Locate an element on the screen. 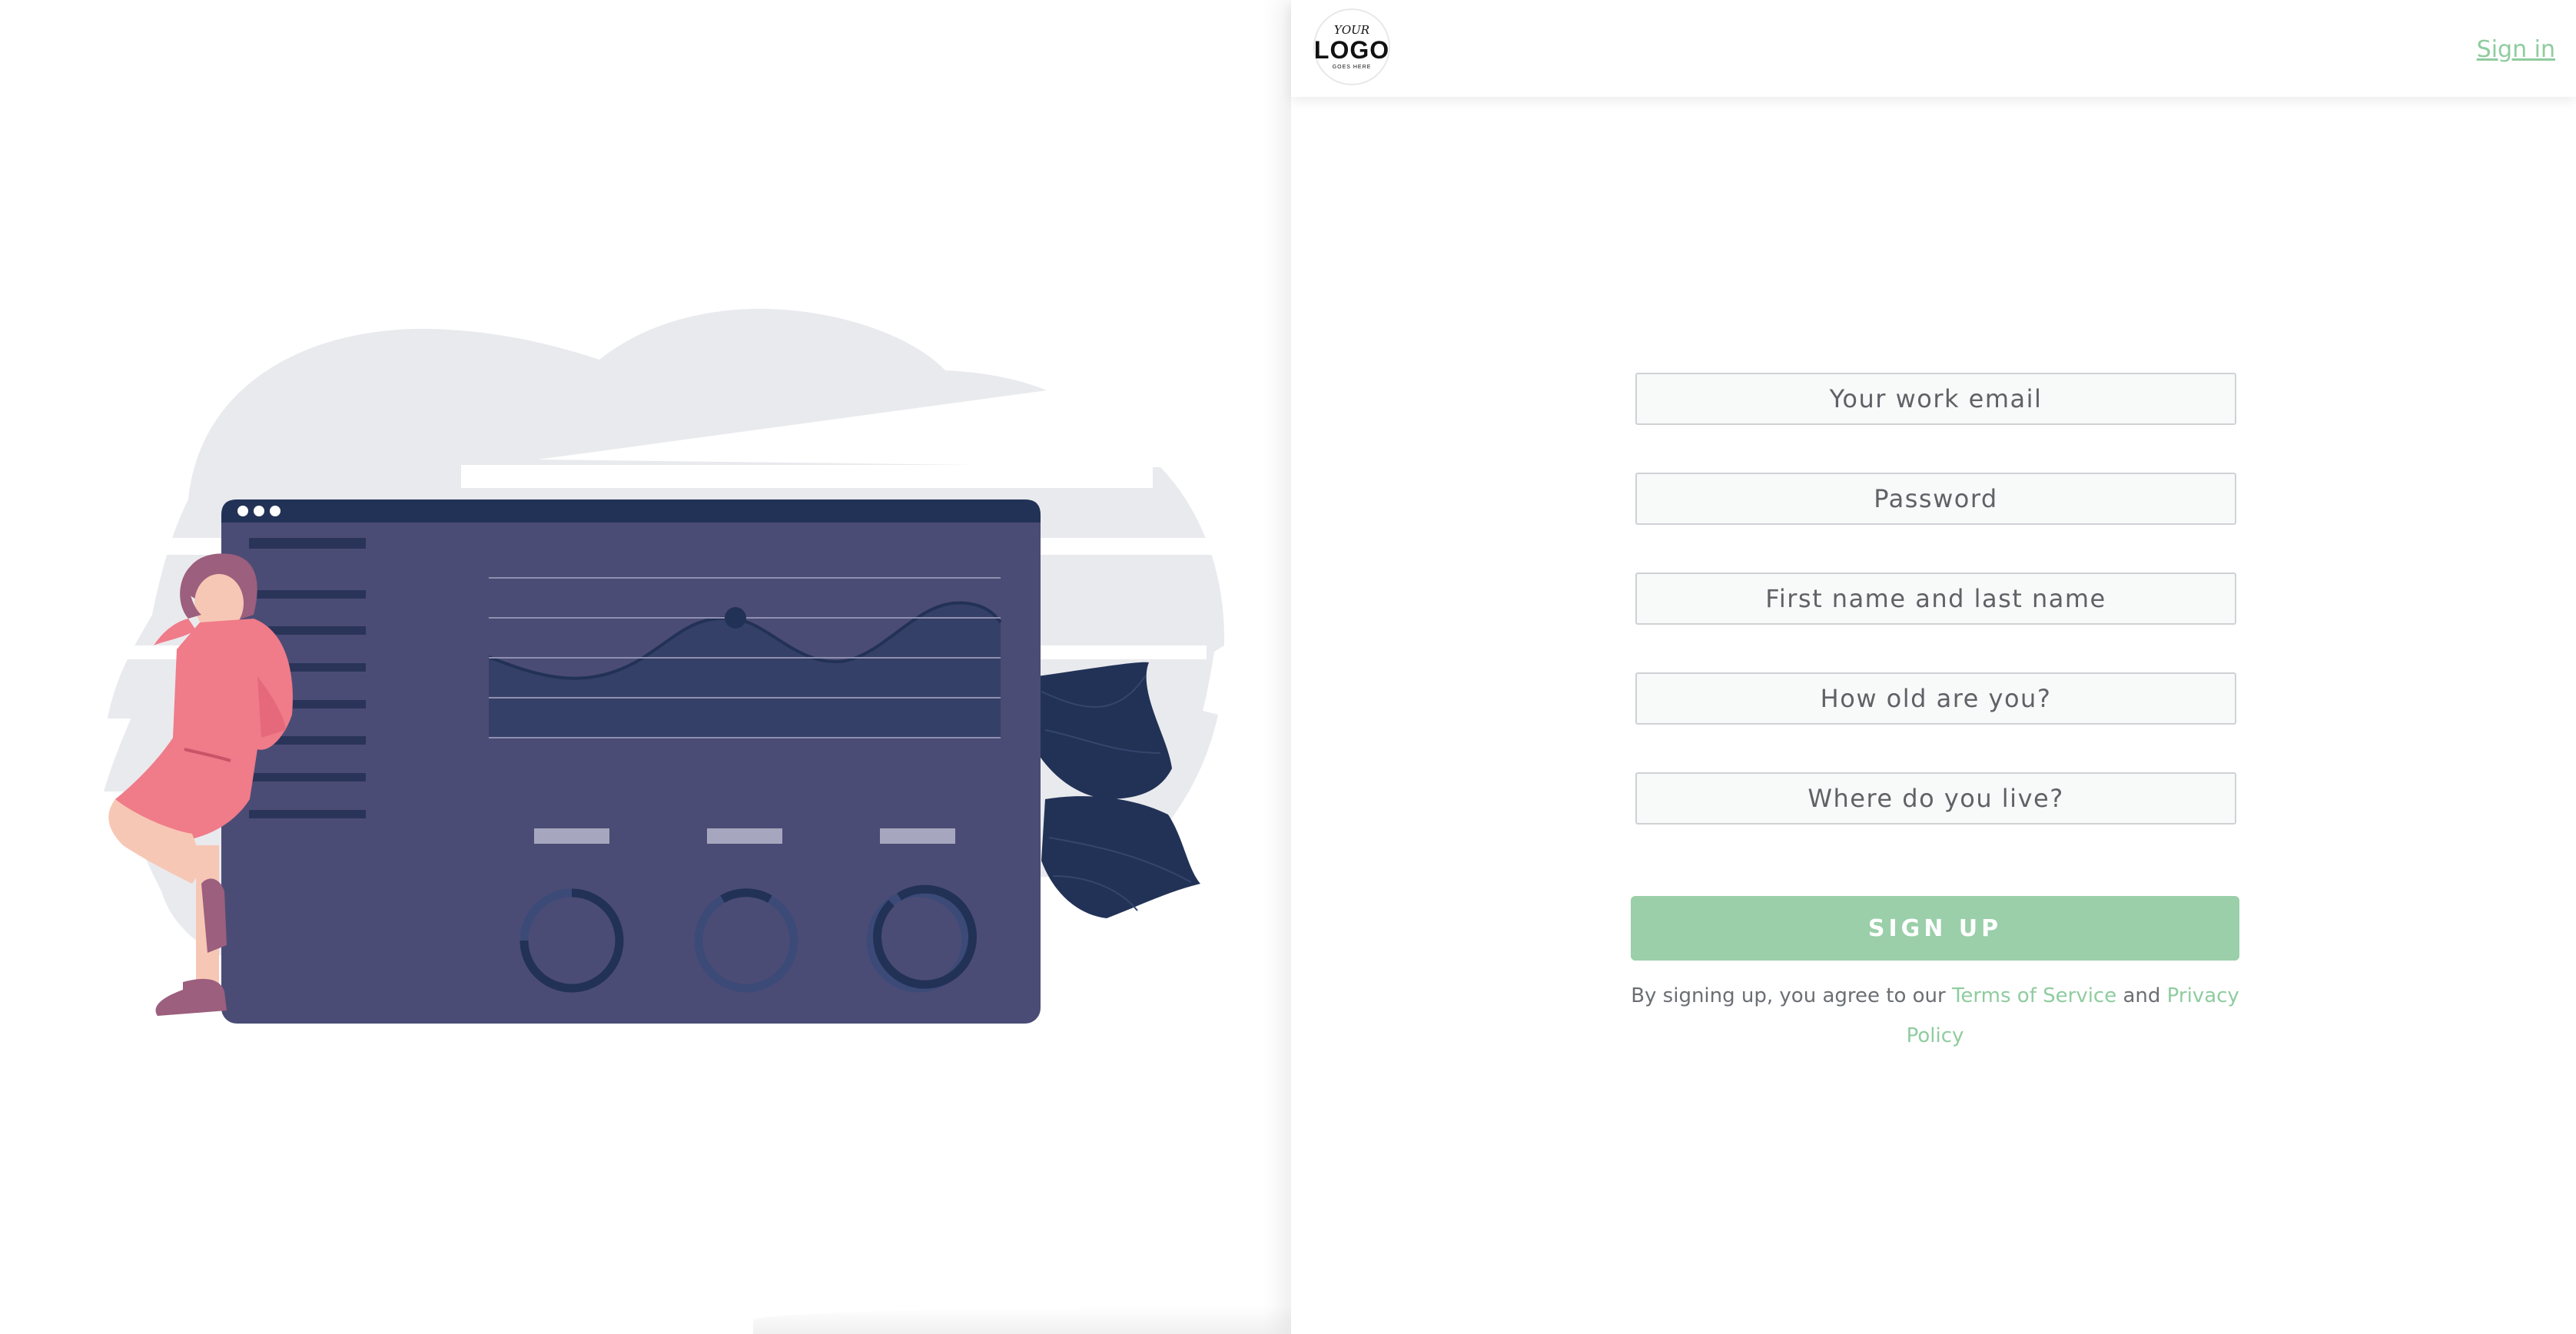 This screenshot has width=2576, height=1334. logo-line-1: YOUR is located at coordinates (1351, 29).